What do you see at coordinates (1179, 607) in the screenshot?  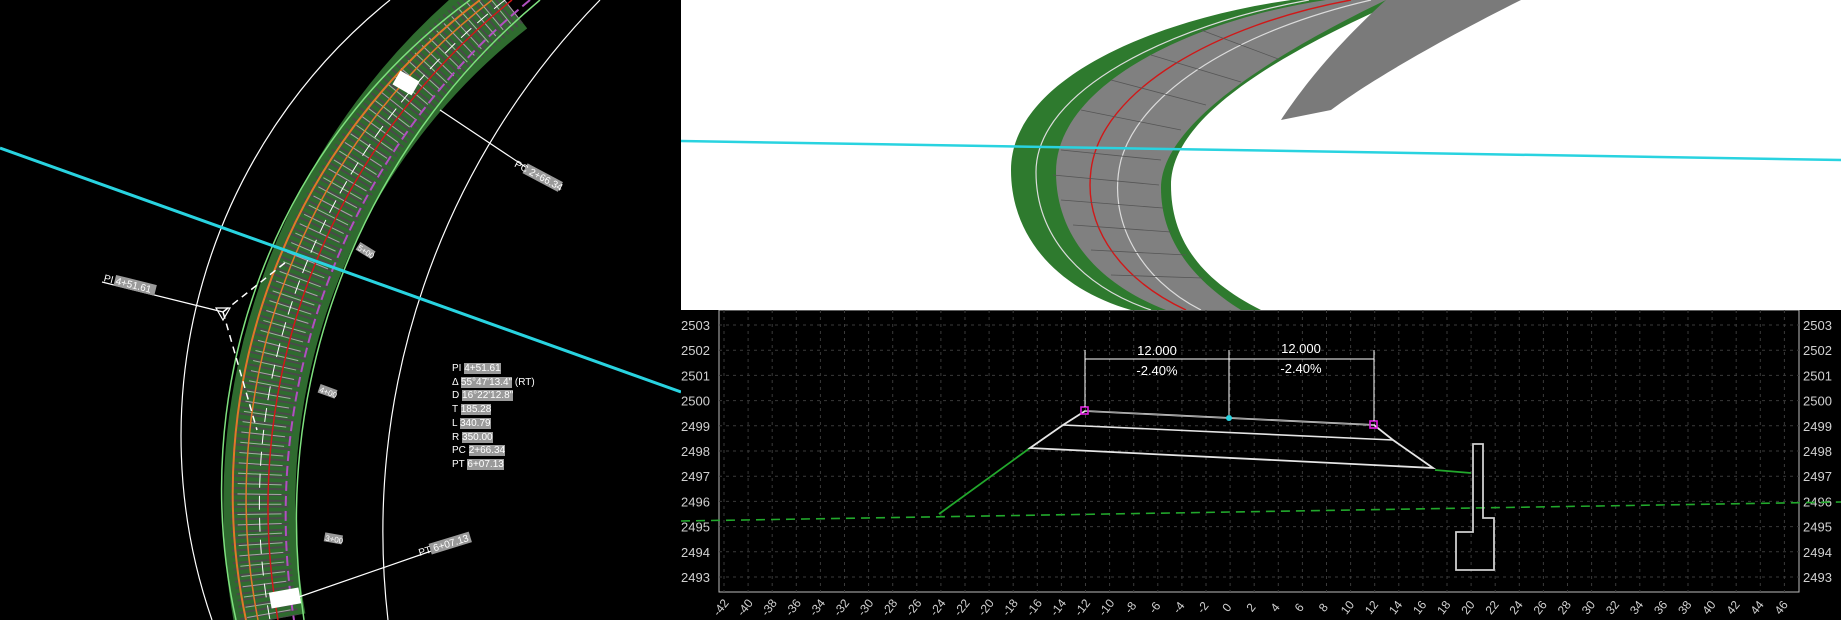 I see `x-tick-label: -4` at bounding box center [1179, 607].